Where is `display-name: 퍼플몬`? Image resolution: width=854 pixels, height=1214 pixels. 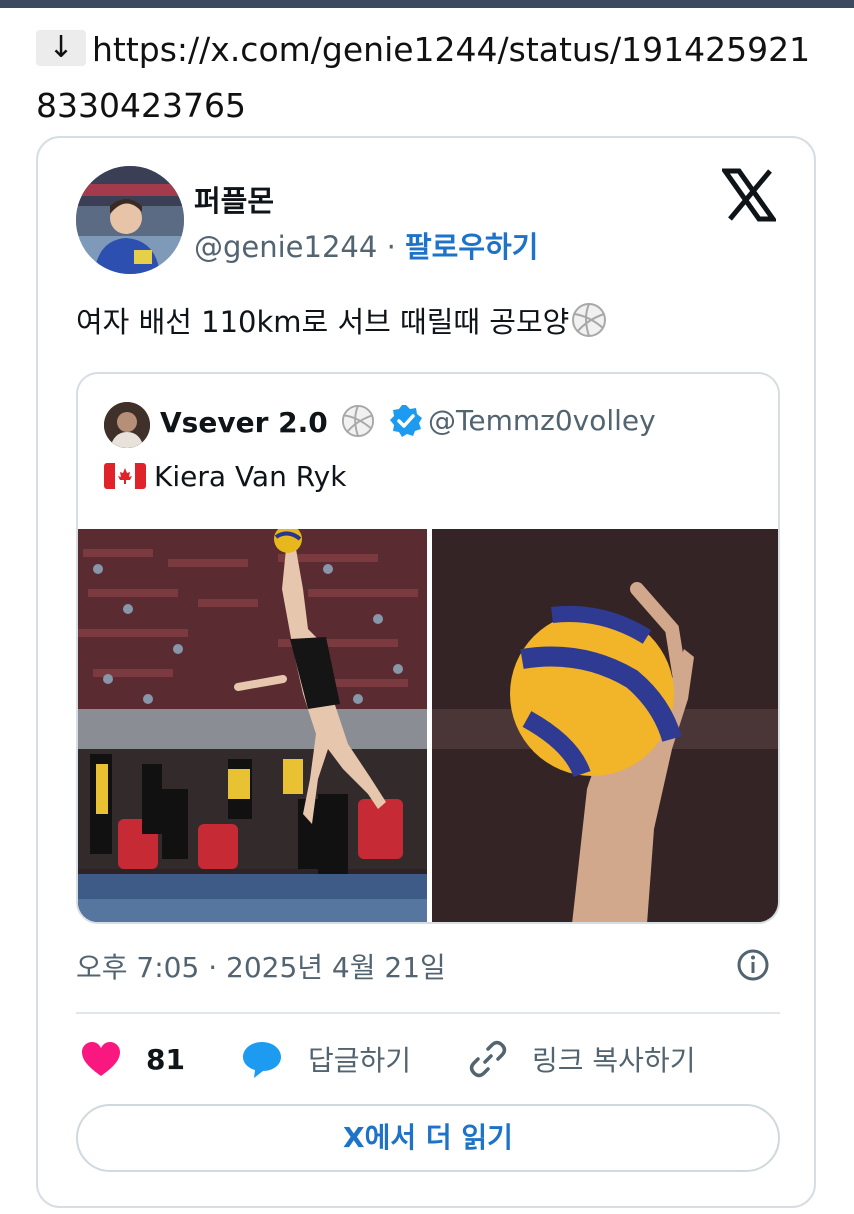
display-name: 퍼플몬 is located at coordinates (234, 199).